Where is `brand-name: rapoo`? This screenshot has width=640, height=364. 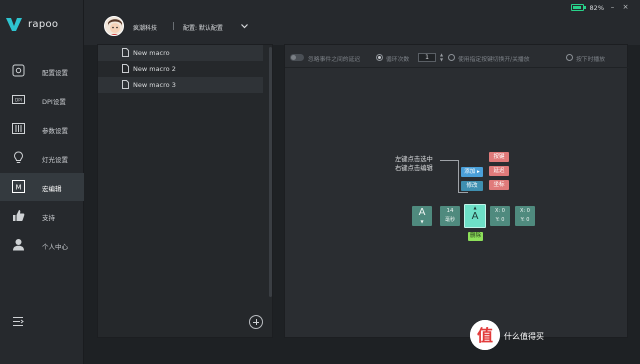
brand-name: rapoo is located at coordinates (43, 24).